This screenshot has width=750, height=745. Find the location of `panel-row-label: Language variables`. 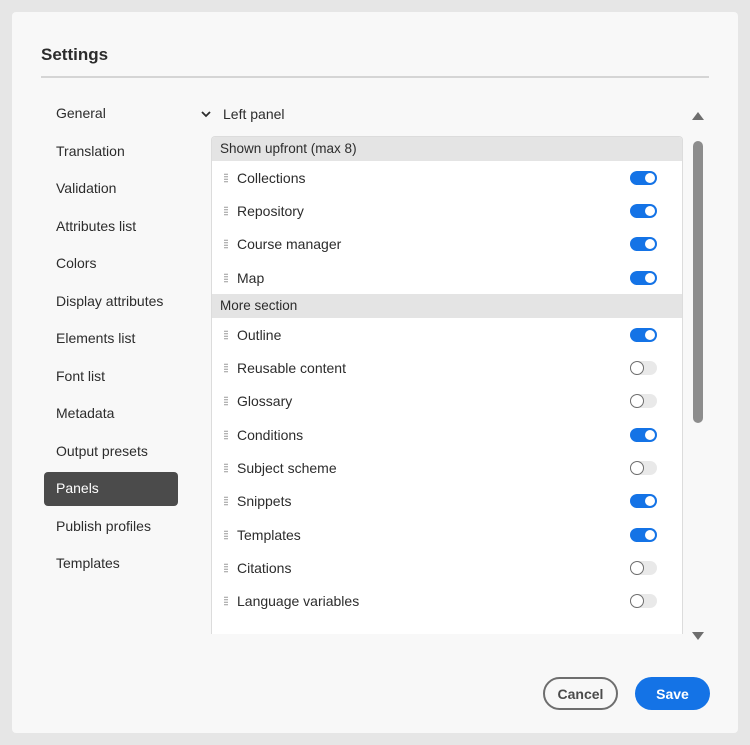

panel-row-label: Language variables is located at coordinates (298, 601).